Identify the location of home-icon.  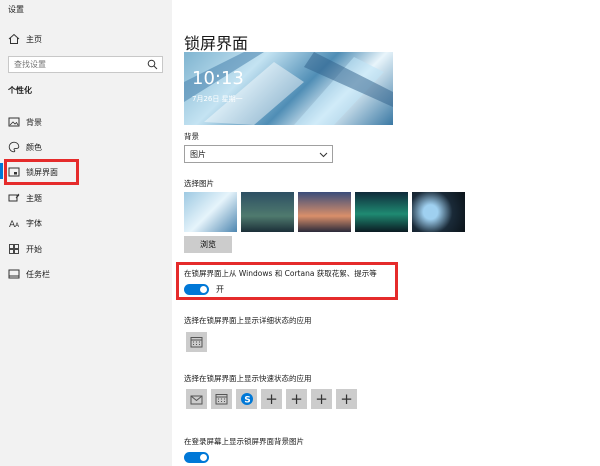
(14, 38).